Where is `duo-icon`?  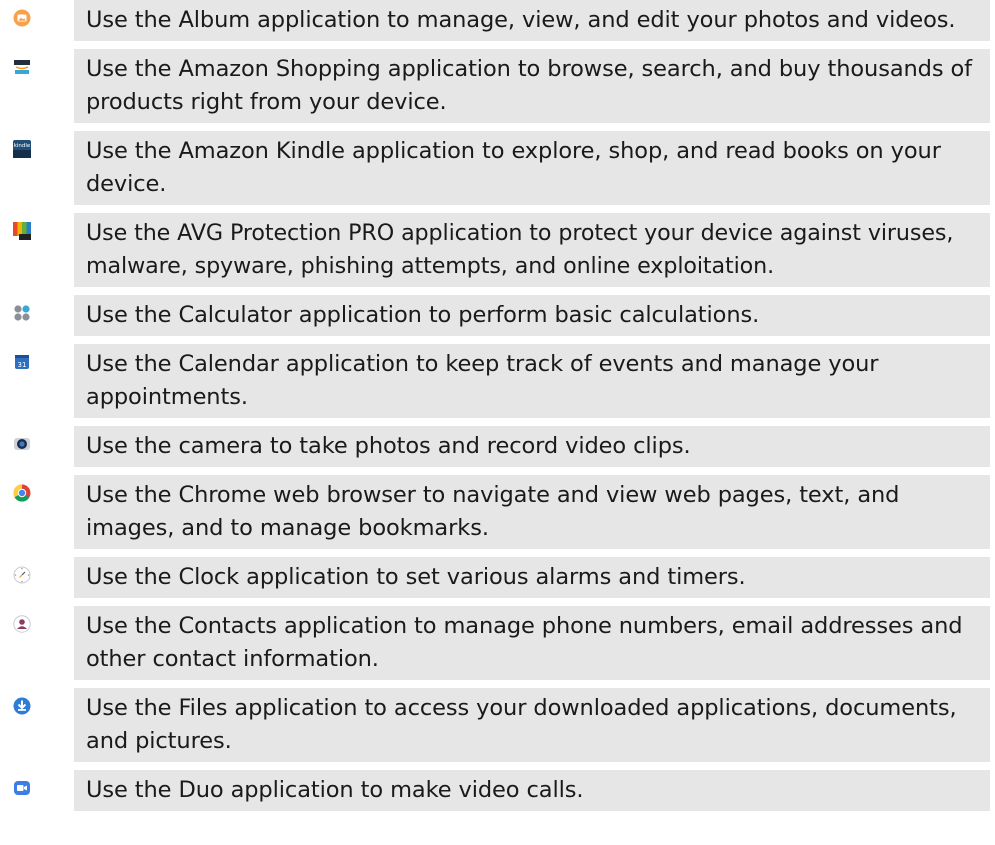 duo-icon is located at coordinates (22, 788).